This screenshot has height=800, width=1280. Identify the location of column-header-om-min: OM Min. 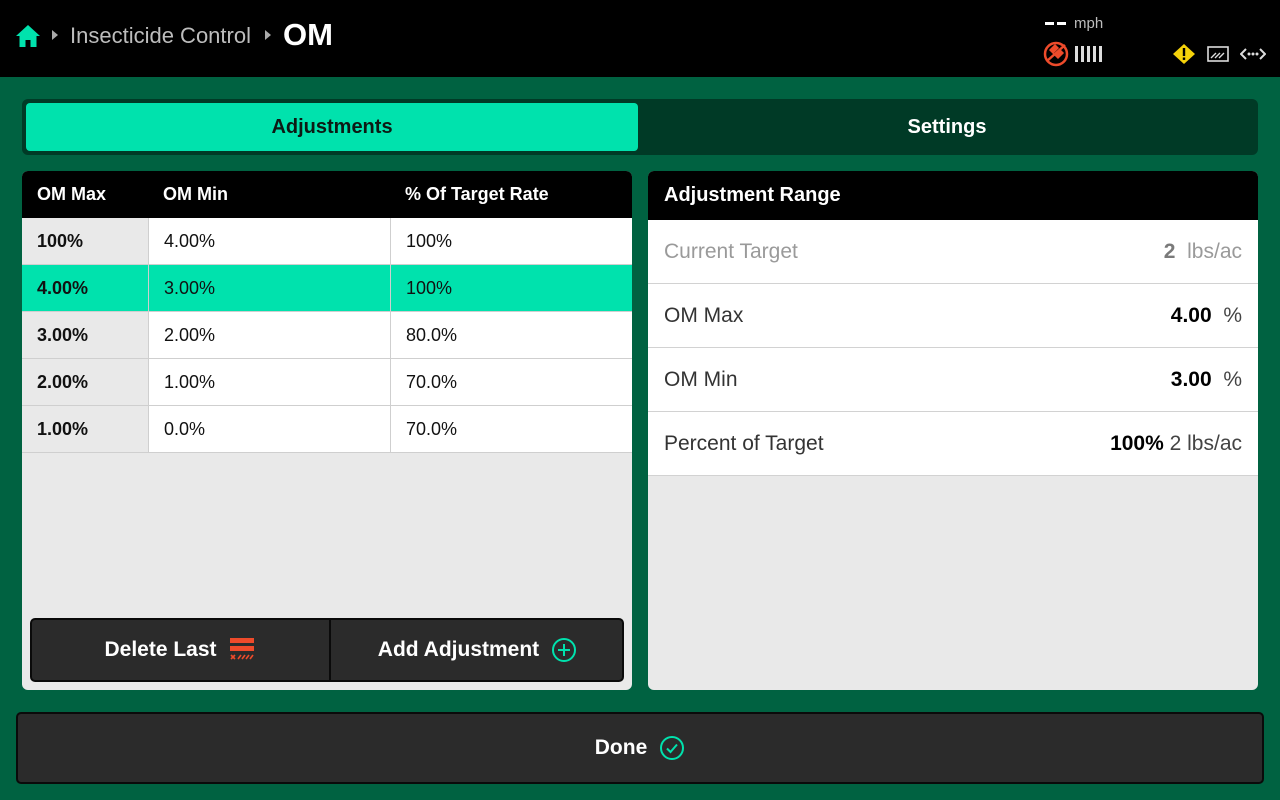
(195, 194).